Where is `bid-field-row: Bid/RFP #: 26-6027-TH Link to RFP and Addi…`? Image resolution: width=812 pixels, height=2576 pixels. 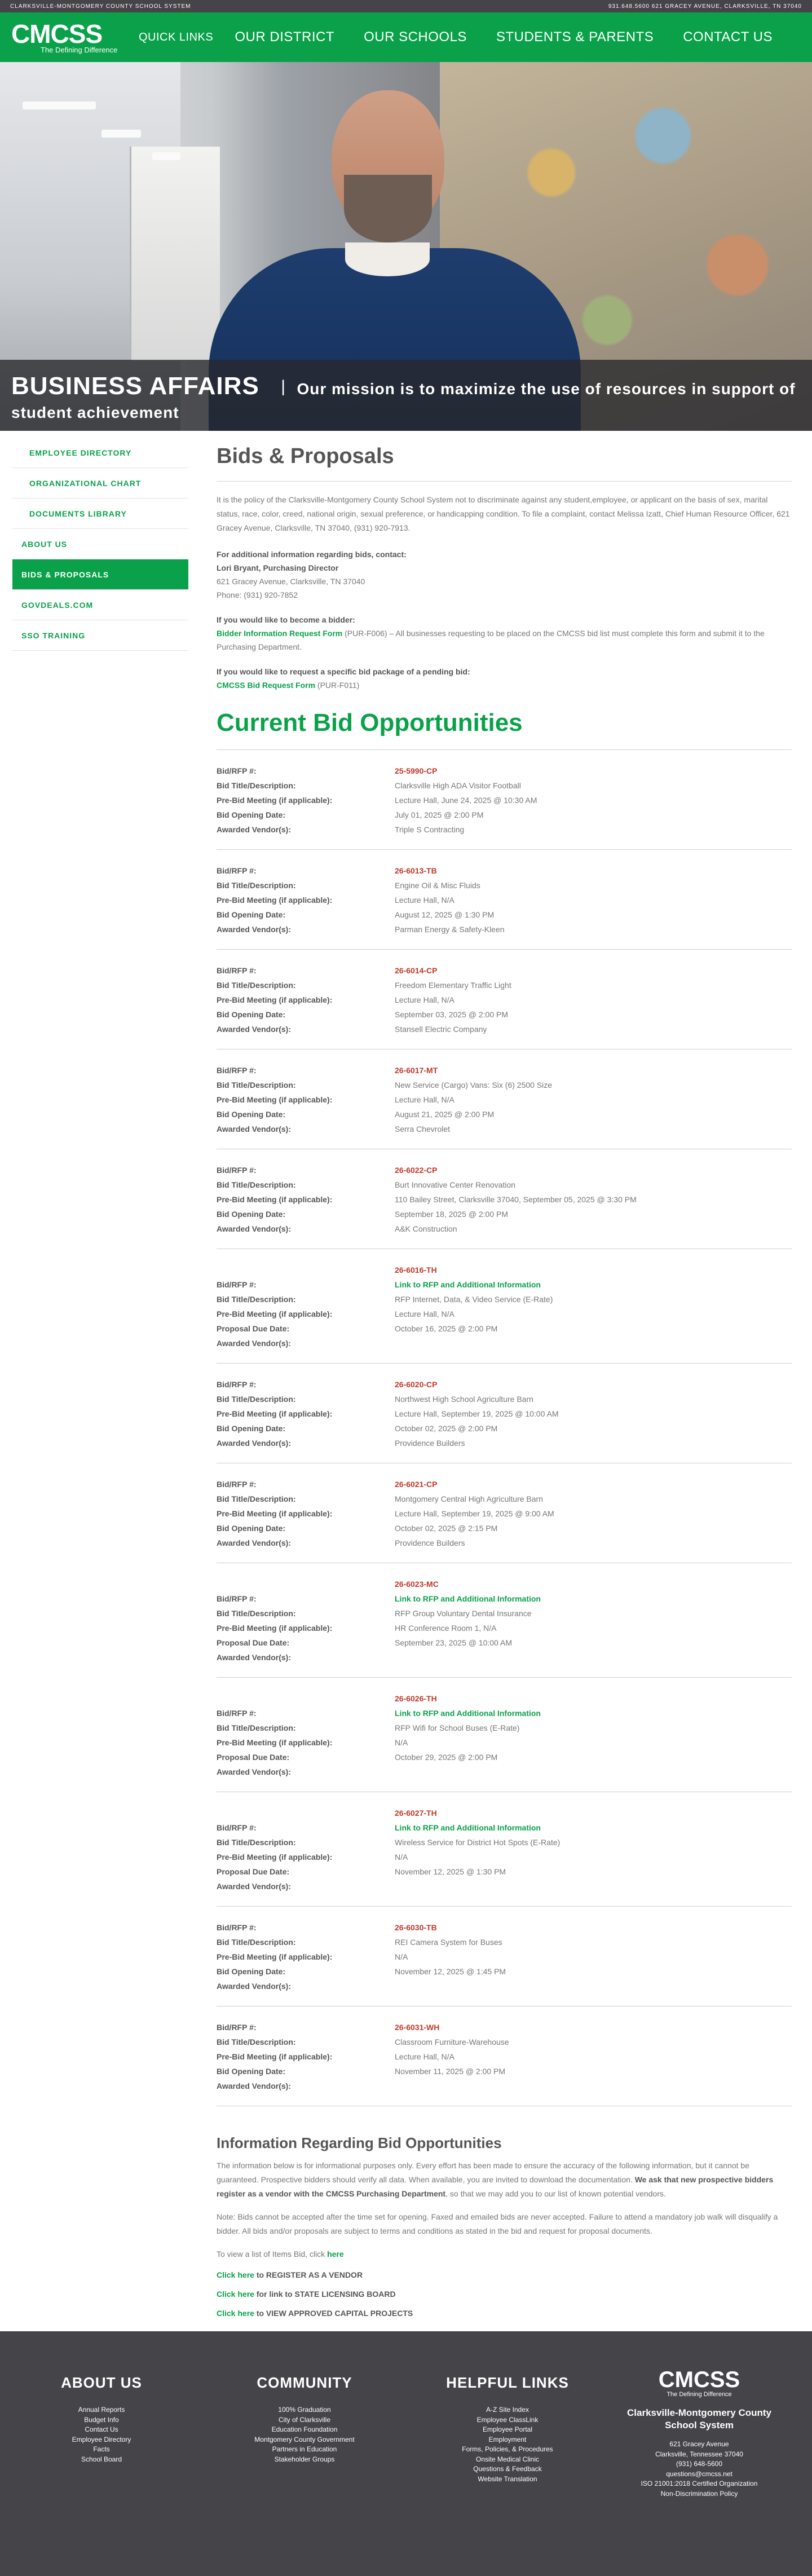 bid-field-row: Bid/RFP #: 26-6027-TH Link to RFP and Addi… is located at coordinates (504, 1820).